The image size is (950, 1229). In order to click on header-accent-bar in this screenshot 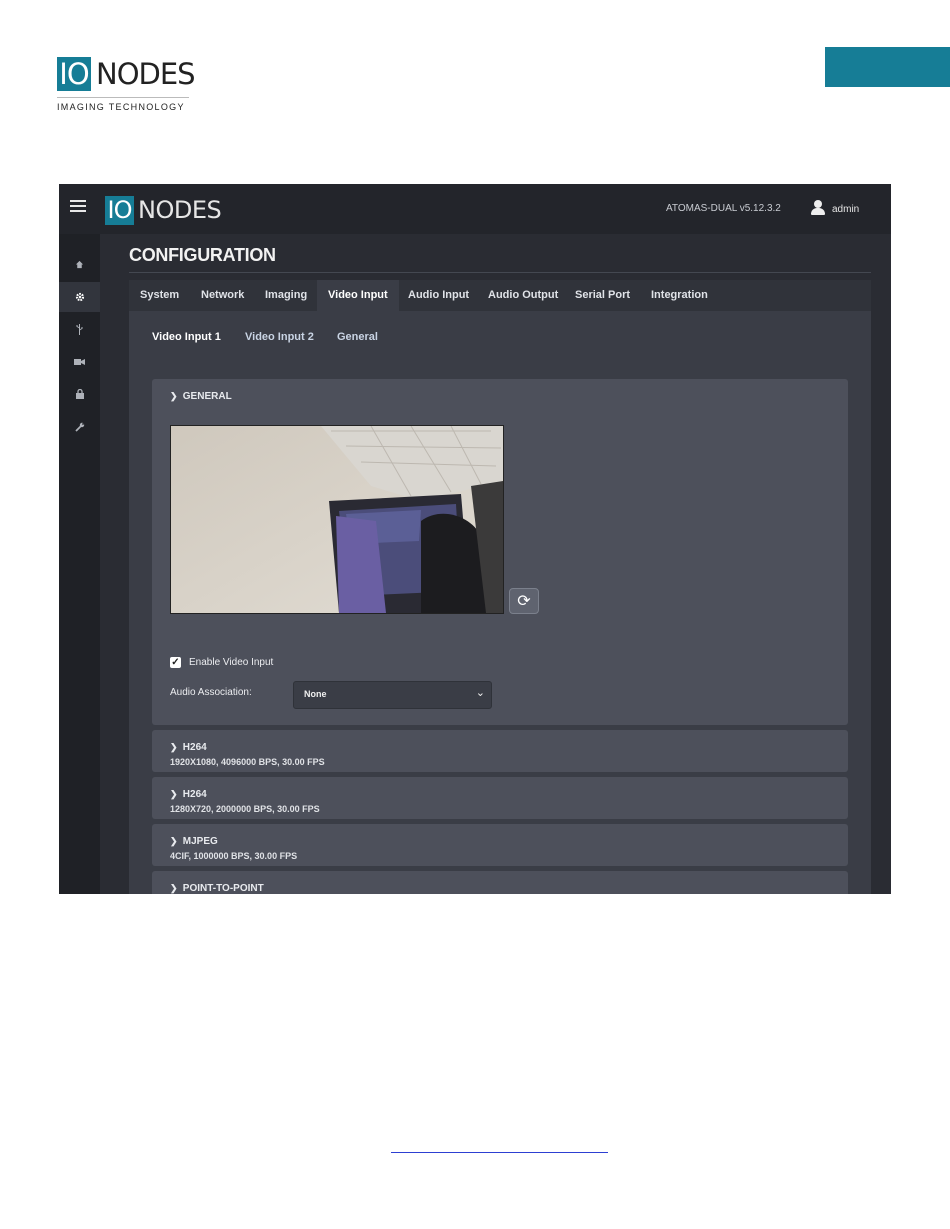, I will do `click(887, 67)`.